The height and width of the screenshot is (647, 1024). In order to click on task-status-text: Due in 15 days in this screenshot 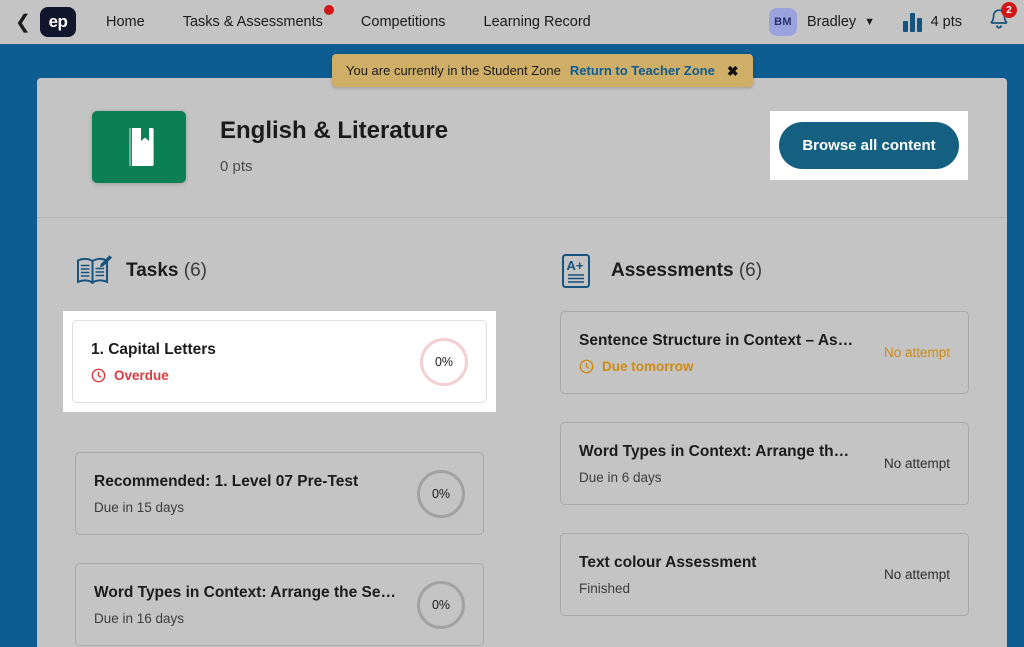, I will do `click(139, 507)`.